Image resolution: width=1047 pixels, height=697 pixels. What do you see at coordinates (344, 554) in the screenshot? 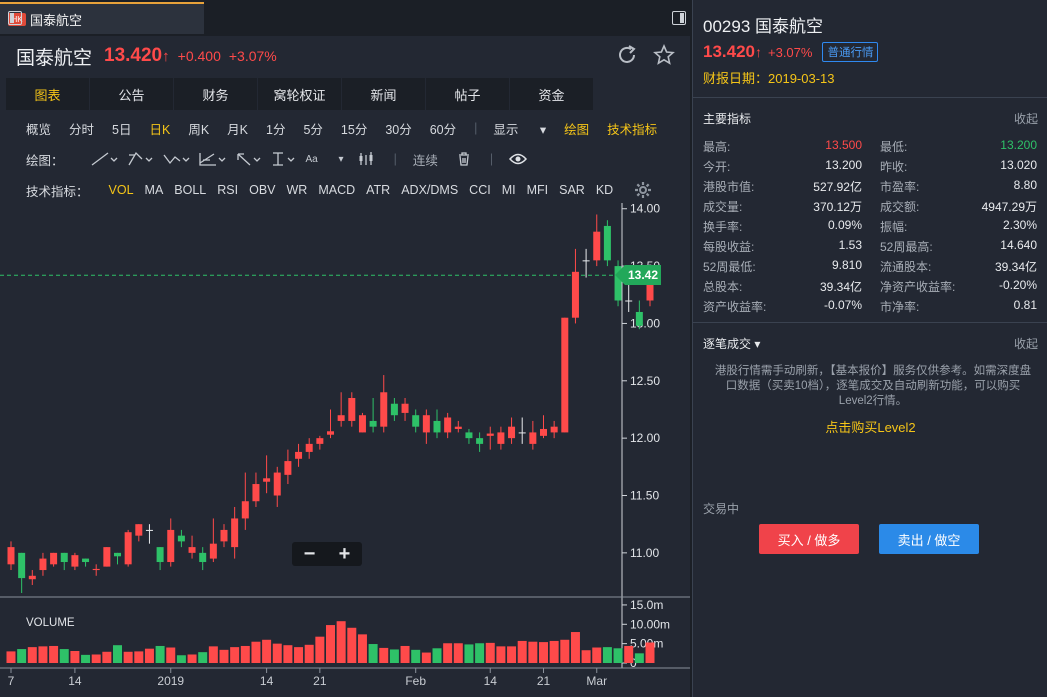
I see `zoom-in-button: +` at bounding box center [344, 554].